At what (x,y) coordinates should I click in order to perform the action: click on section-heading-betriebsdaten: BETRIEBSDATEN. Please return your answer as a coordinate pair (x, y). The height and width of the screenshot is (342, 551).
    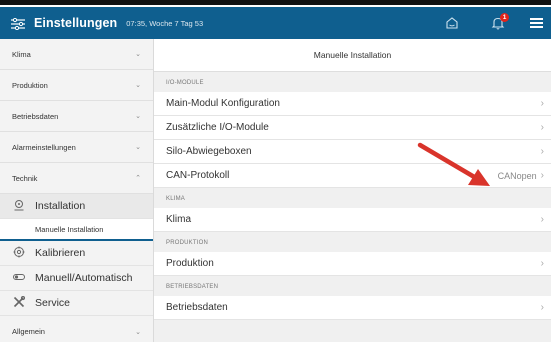
    Looking at the image, I should click on (192, 287).